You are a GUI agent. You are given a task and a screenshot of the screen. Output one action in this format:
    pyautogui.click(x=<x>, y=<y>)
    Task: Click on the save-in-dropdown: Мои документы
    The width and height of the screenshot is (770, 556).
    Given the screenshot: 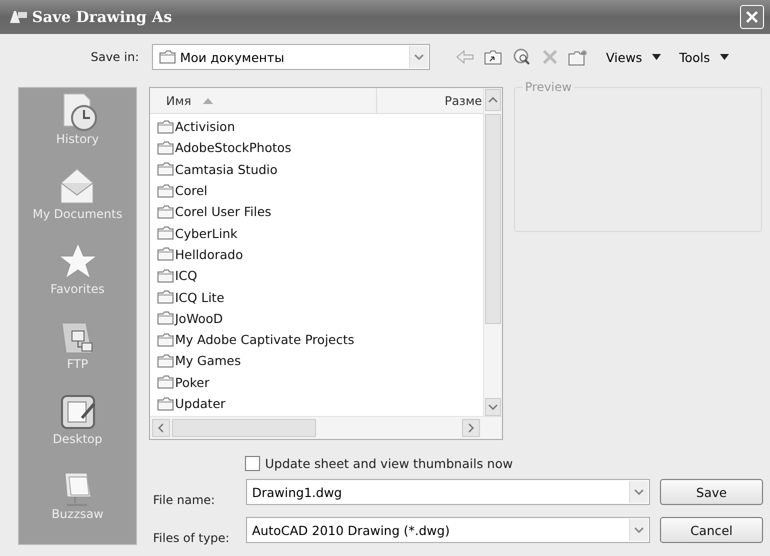 What is the action you would take?
    pyautogui.click(x=291, y=57)
    